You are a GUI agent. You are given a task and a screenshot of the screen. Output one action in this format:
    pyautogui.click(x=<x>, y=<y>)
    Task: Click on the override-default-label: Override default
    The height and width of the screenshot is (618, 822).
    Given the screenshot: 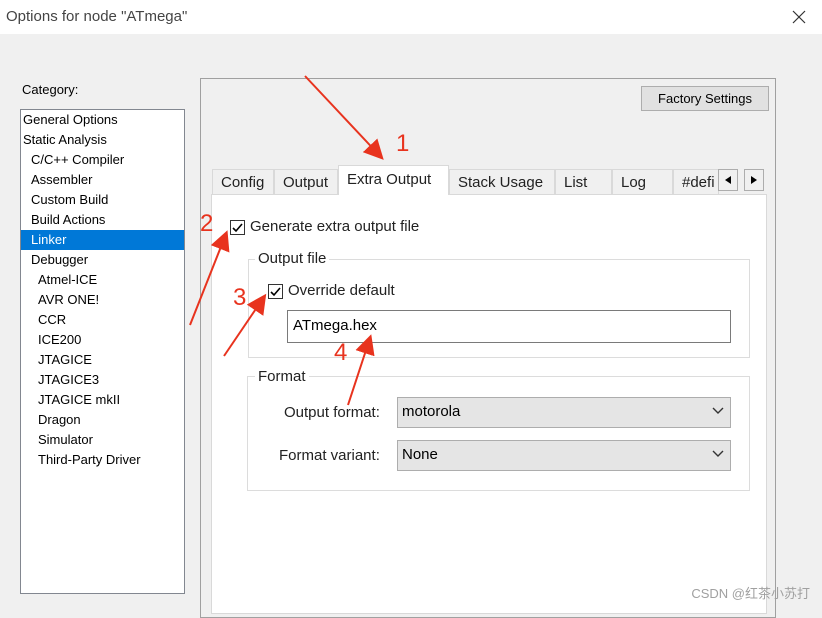 What is the action you would take?
    pyautogui.click(x=341, y=290)
    